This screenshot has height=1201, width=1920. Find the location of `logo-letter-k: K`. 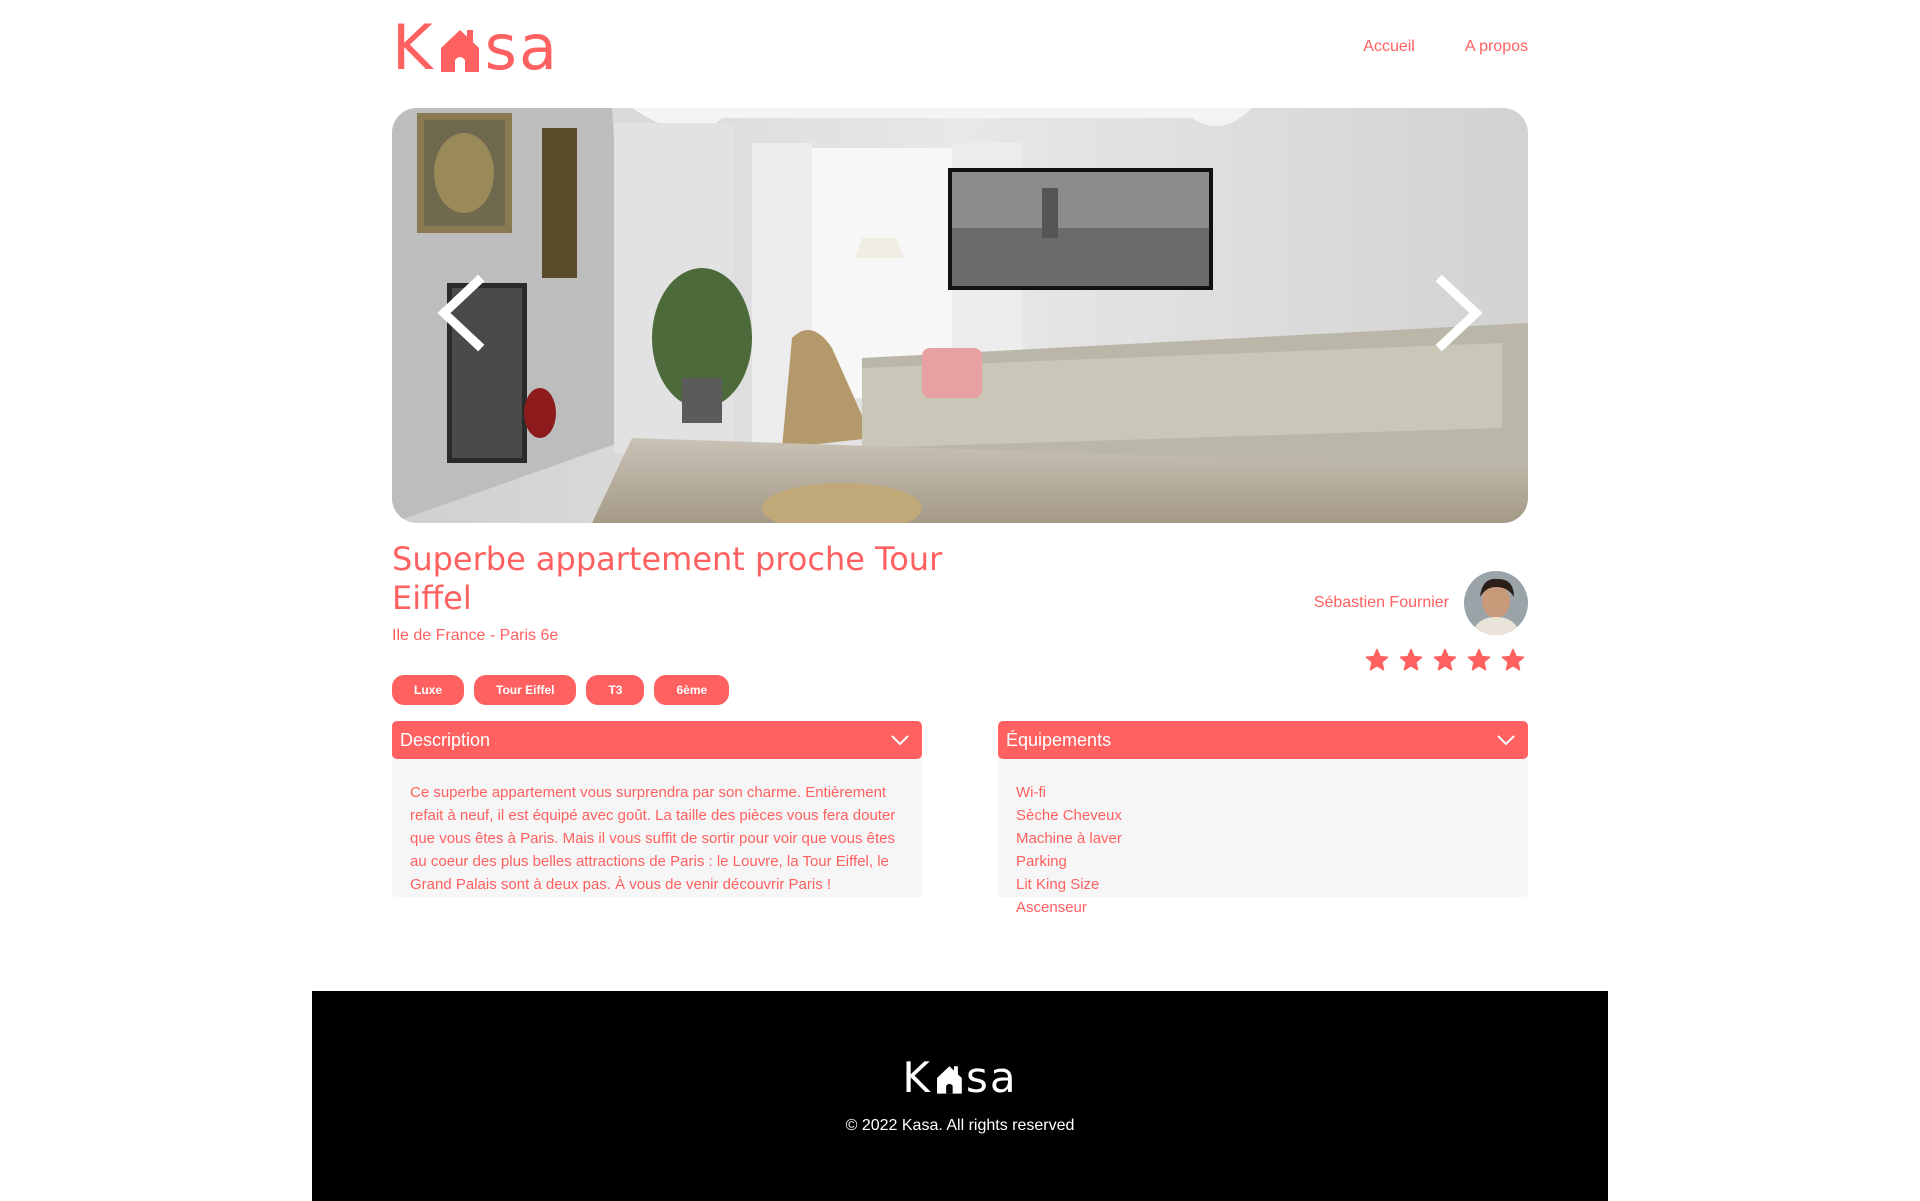

logo-letter-k: K is located at coordinates (413, 47).